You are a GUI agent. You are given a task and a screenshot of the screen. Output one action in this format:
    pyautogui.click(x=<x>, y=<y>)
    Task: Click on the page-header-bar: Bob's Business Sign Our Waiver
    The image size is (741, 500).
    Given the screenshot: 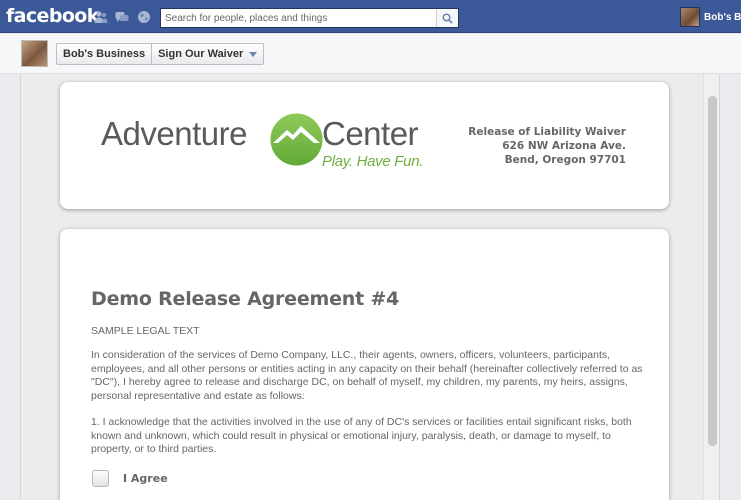 What is the action you would take?
    pyautogui.click(x=370, y=54)
    